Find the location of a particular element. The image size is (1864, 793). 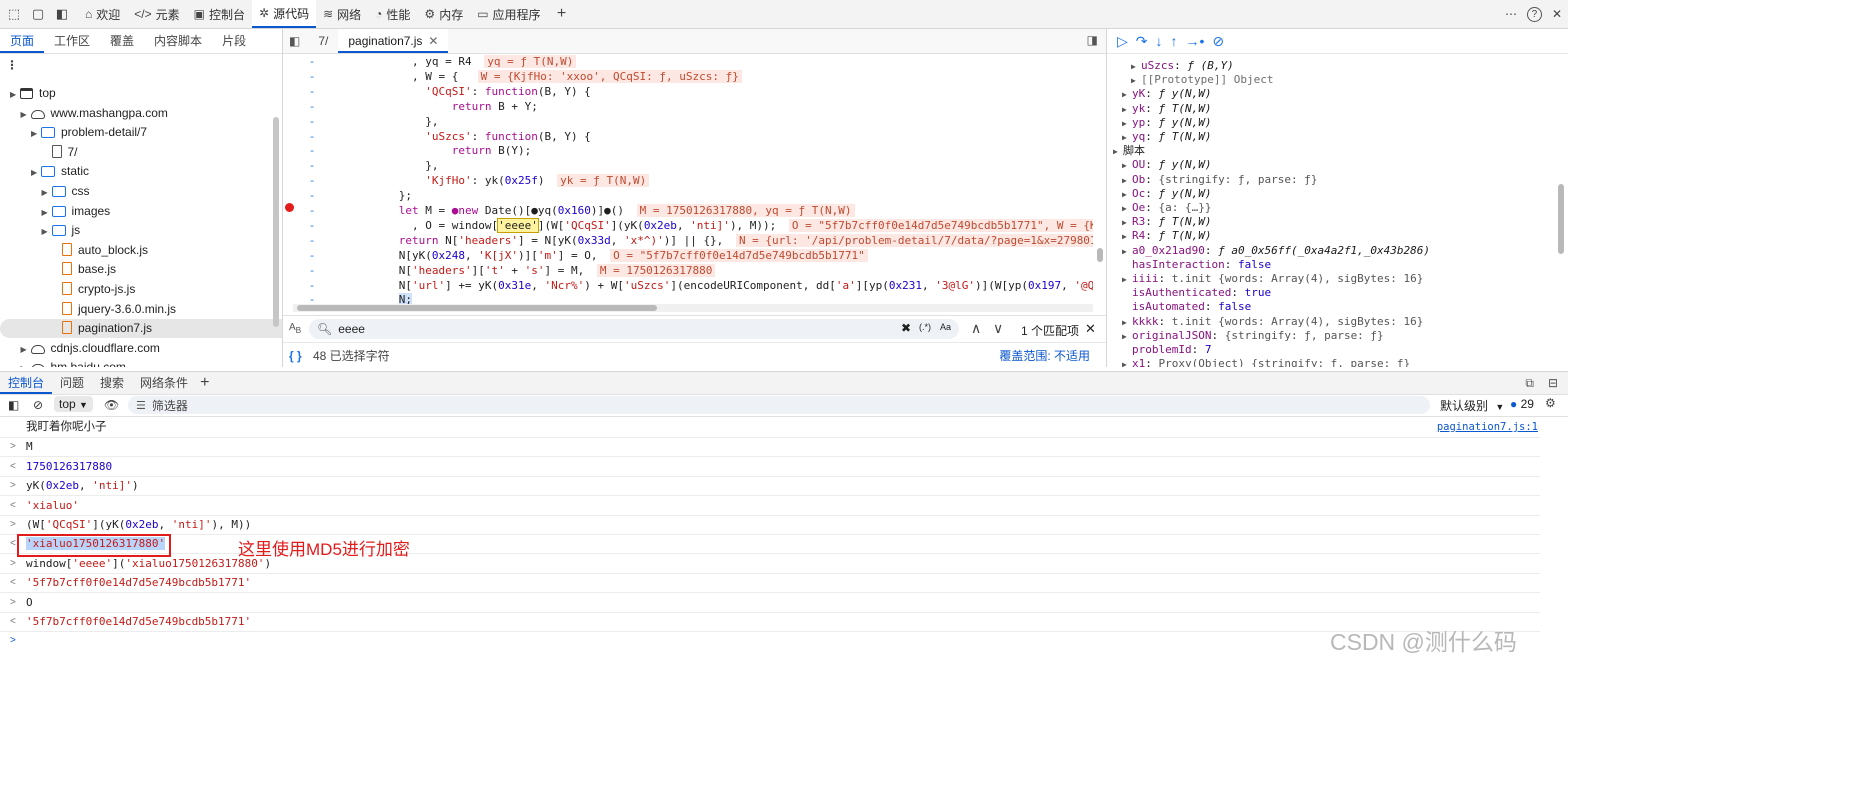

step-into-icon: ↓ is located at coordinates (1159, 41).